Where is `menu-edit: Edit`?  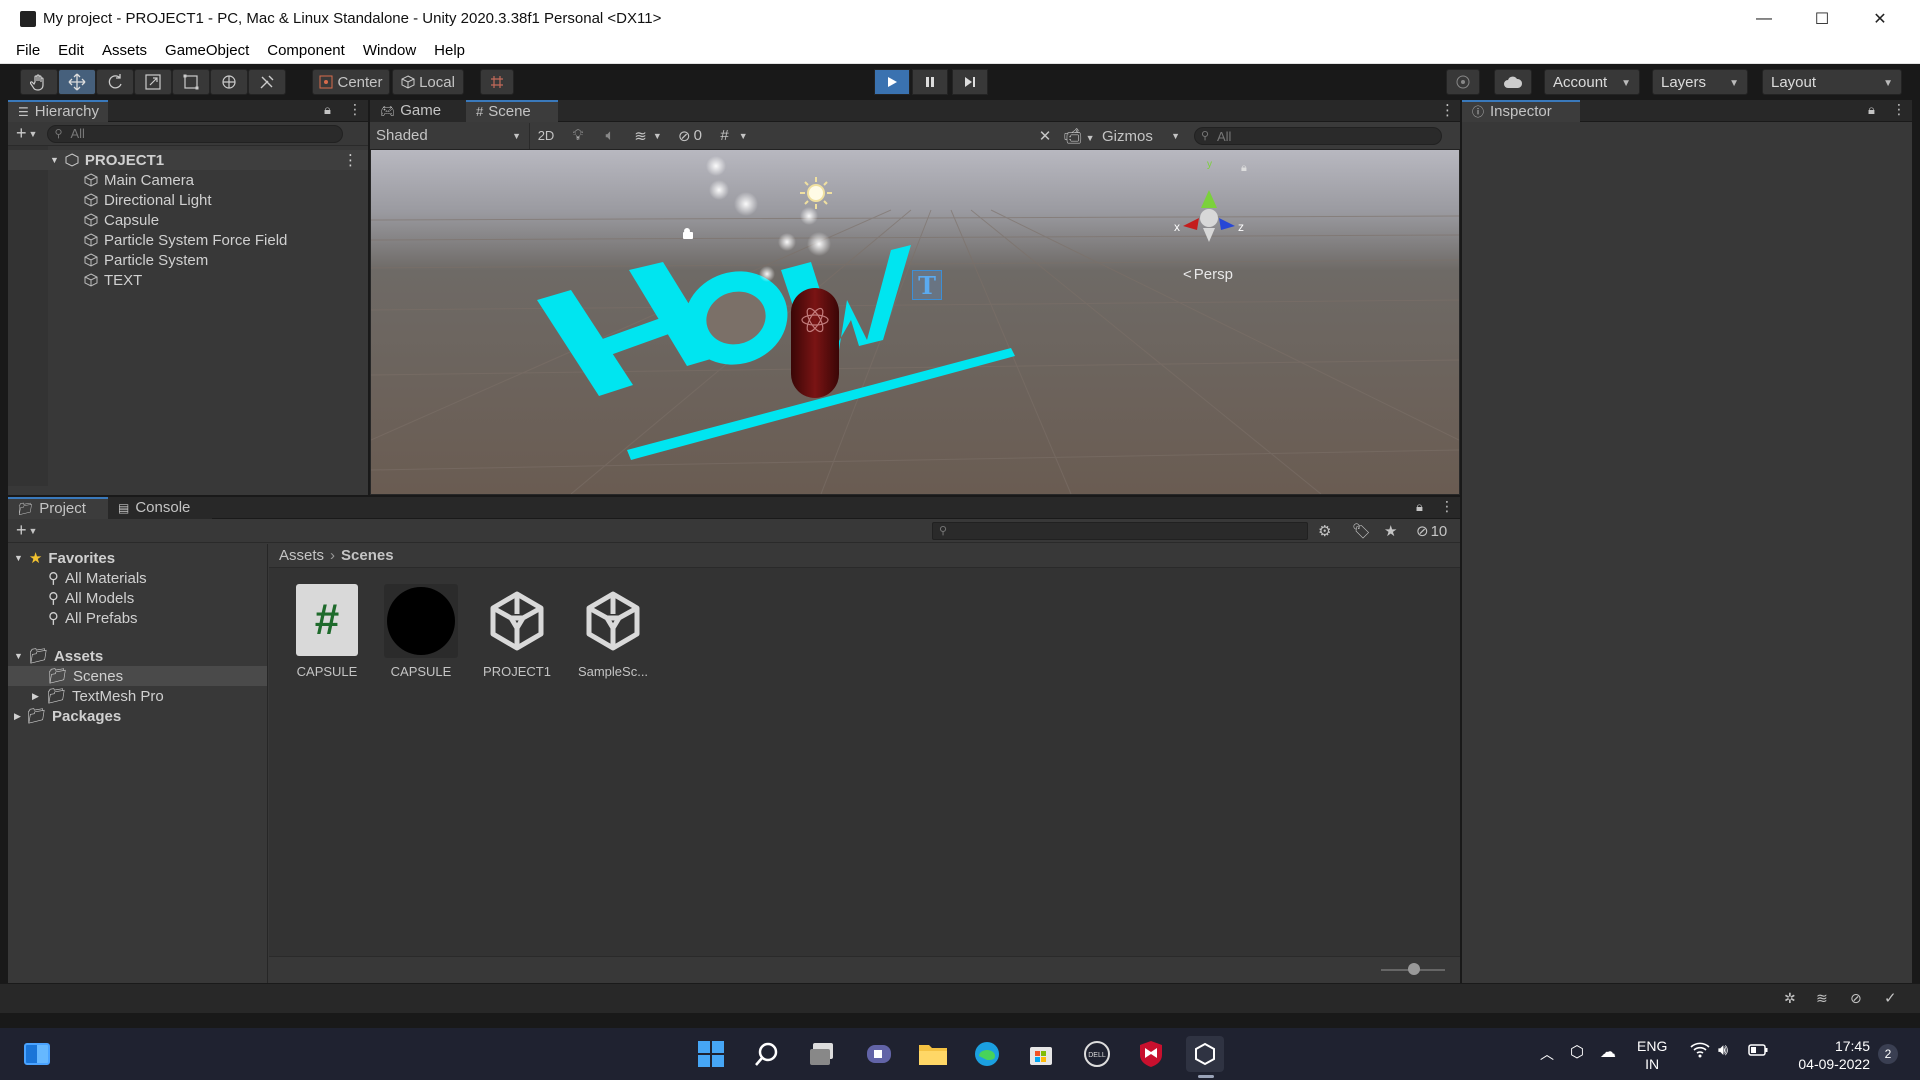
menu-edit: Edit is located at coordinates (71, 50).